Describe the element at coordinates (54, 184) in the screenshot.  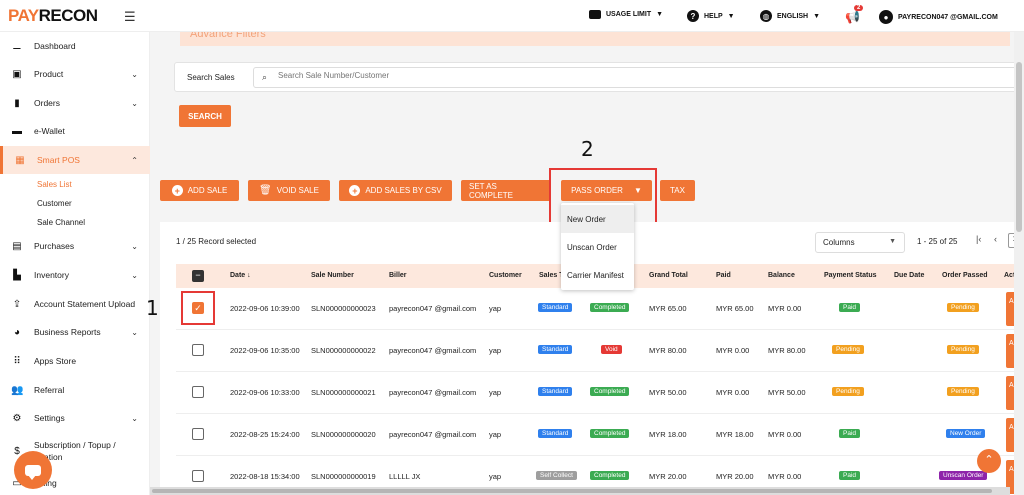
I see `sidebar-sub-sales-list: Sales List` at that location.